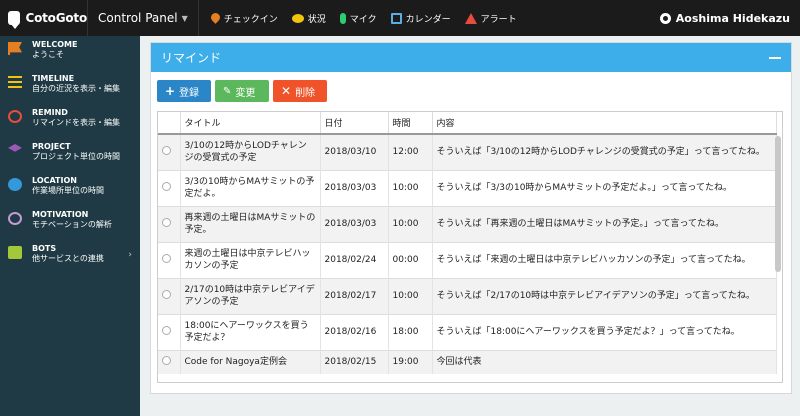 Image resolution: width=800 pixels, height=416 pixels. What do you see at coordinates (76, 122) in the screenshot?
I see `sidebar-item-sub: リマインドを表示・編集` at bounding box center [76, 122].